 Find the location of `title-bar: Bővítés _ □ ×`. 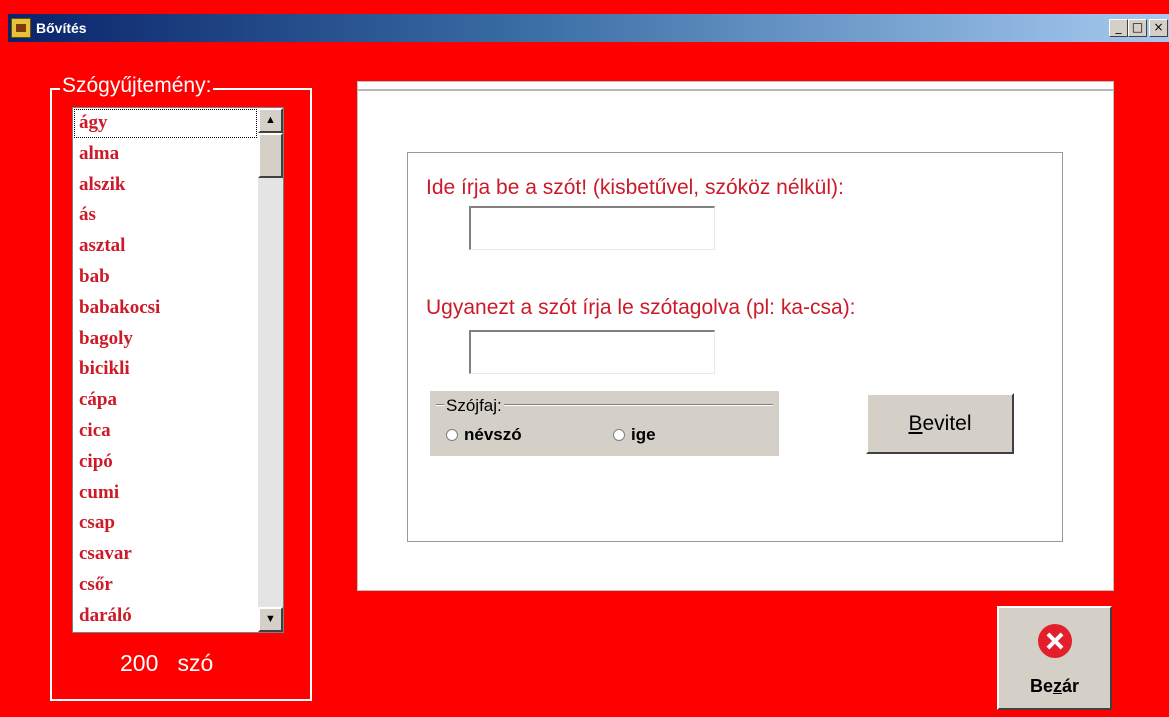

title-bar: Bővítés _ □ × is located at coordinates (588, 28).